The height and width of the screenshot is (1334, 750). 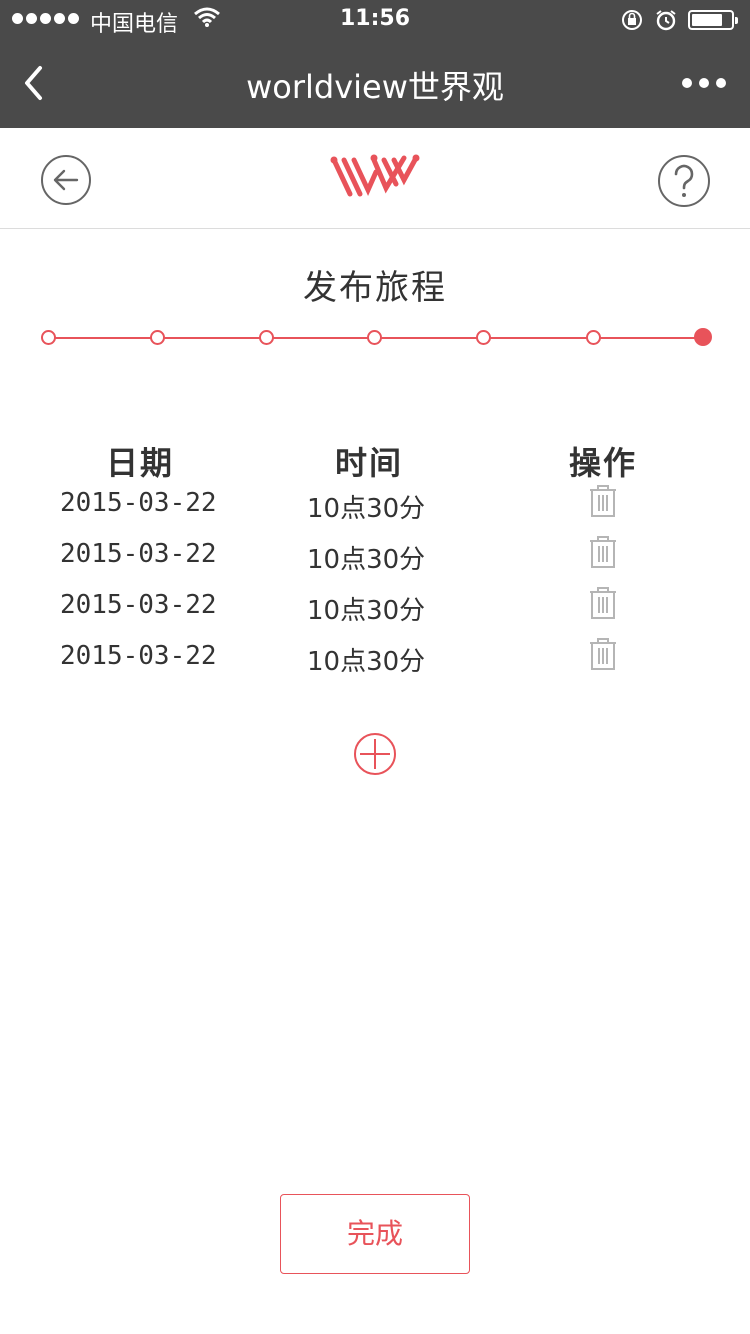 What do you see at coordinates (375, 756) in the screenshot?
I see `plus-circle-icon` at bounding box center [375, 756].